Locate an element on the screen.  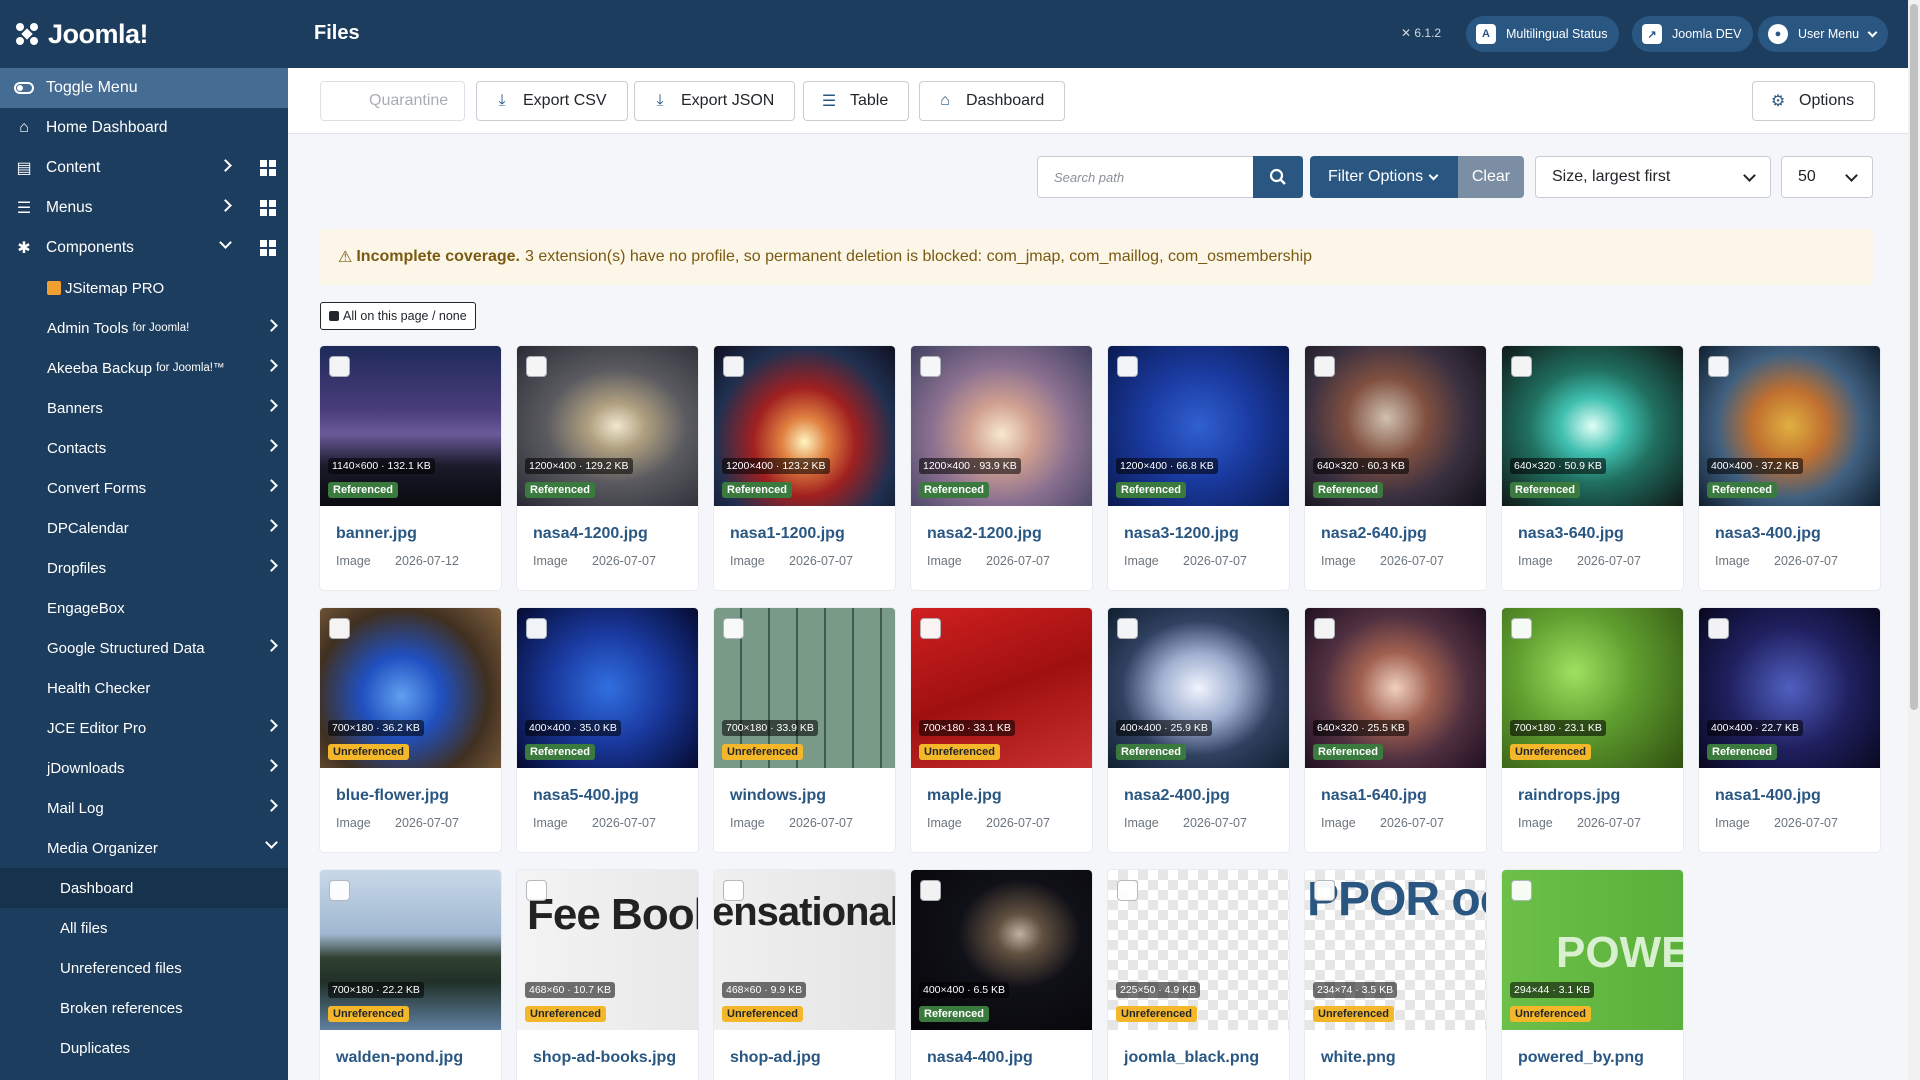
sidebar-item-unreferenced-files: Unreferenced files is located at coordinates (144, 968).